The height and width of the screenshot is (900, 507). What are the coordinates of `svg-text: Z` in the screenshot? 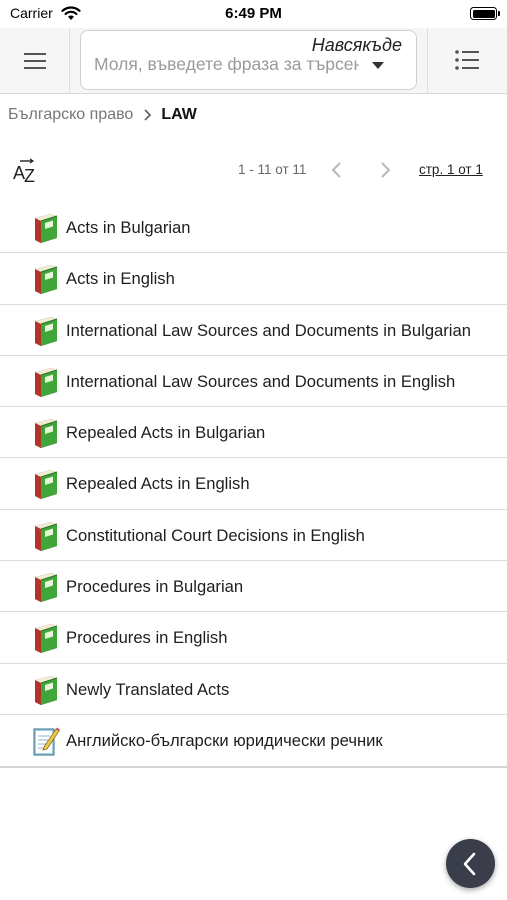 It's located at (29, 175).